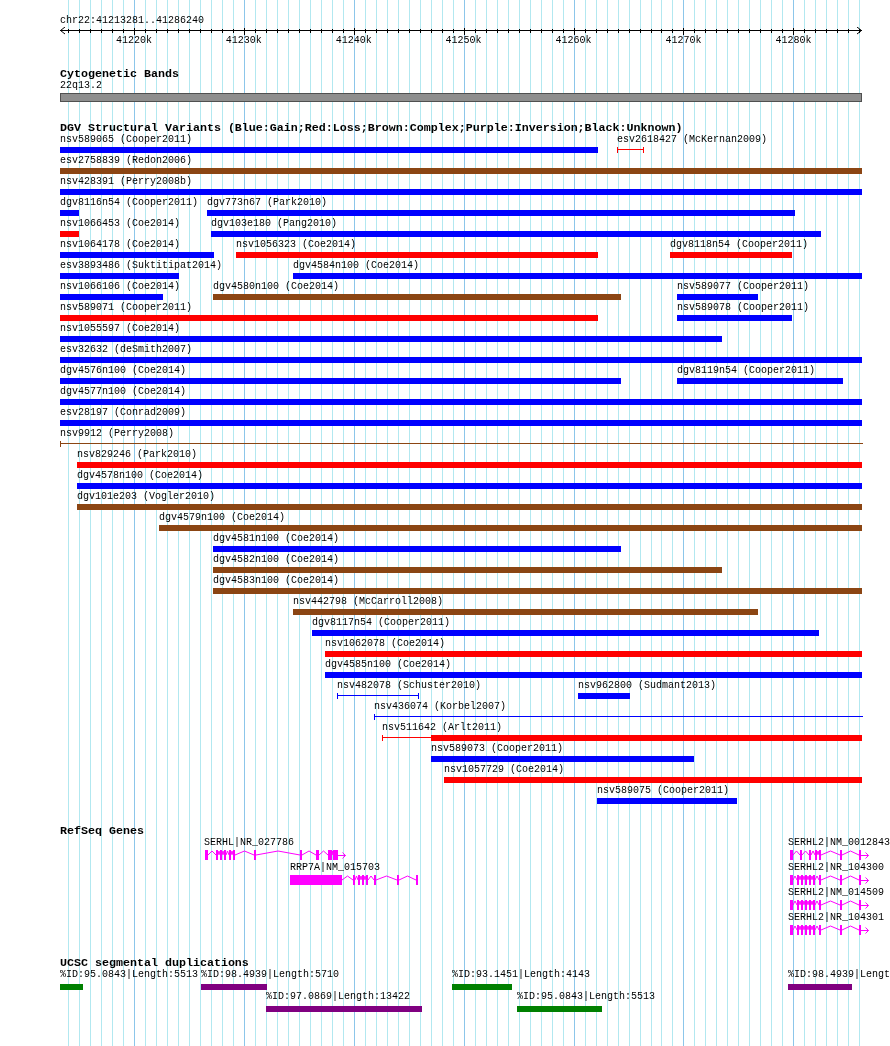 The width and height of the screenshot is (890, 1046). Describe the element at coordinates (102, 831) in the screenshot. I see `track-title: RefSeq Genes` at that location.